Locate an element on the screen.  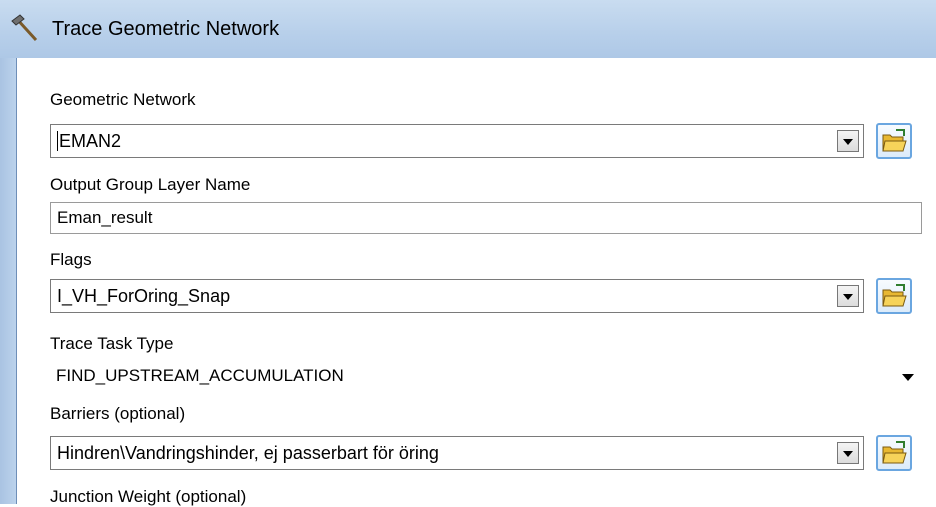
window-frame is located at coordinates (8, 281).